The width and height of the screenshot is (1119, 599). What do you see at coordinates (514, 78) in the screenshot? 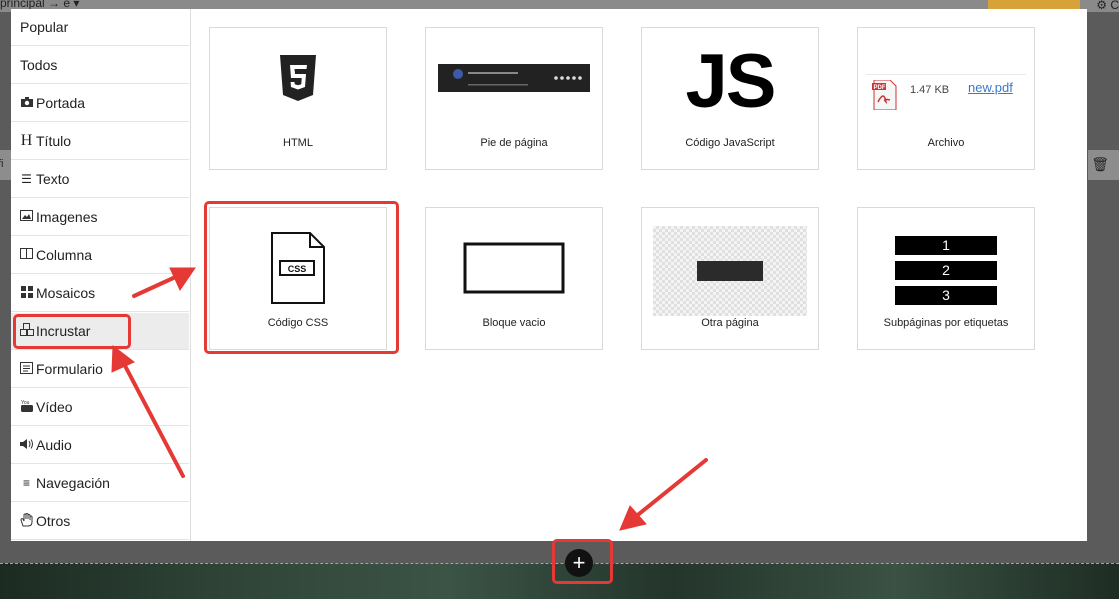
I see `footer-preview-thumbnail` at bounding box center [514, 78].